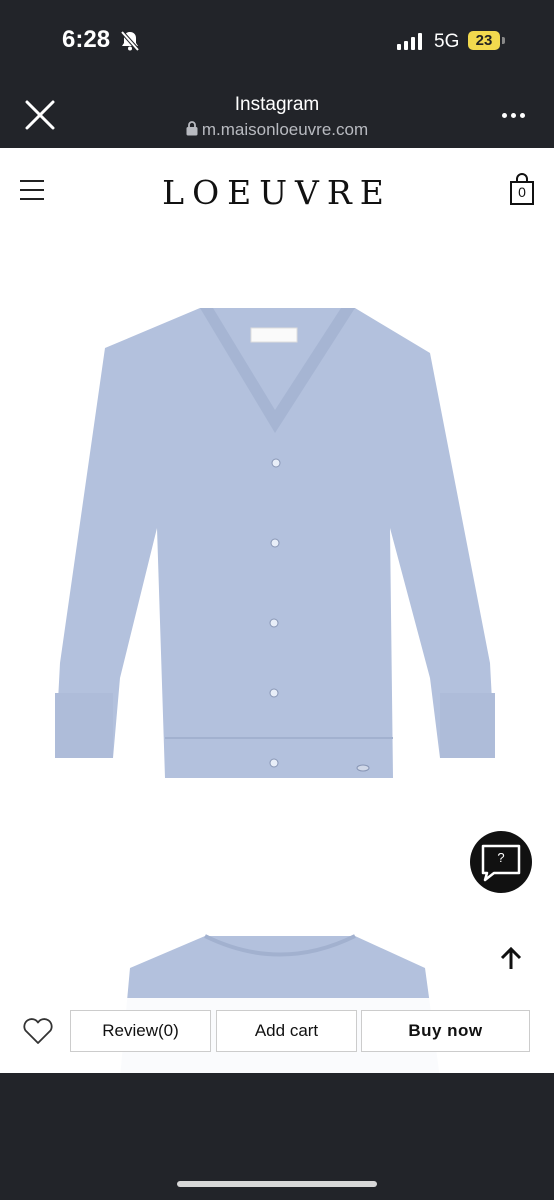 The height and width of the screenshot is (1200, 554). What do you see at coordinates (515, 115) in the screenshot?
I see `more-icon` at bounding box center [515, 115].